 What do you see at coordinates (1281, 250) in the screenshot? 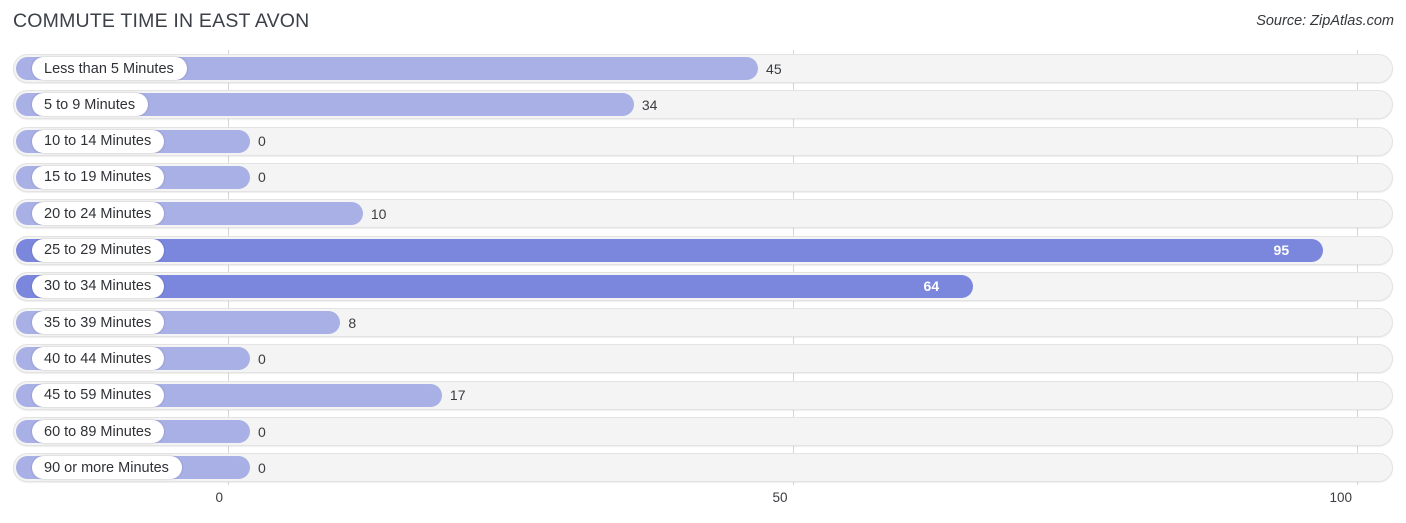
I see `bar-value-label: 95` at bounding box center [1281, 250].